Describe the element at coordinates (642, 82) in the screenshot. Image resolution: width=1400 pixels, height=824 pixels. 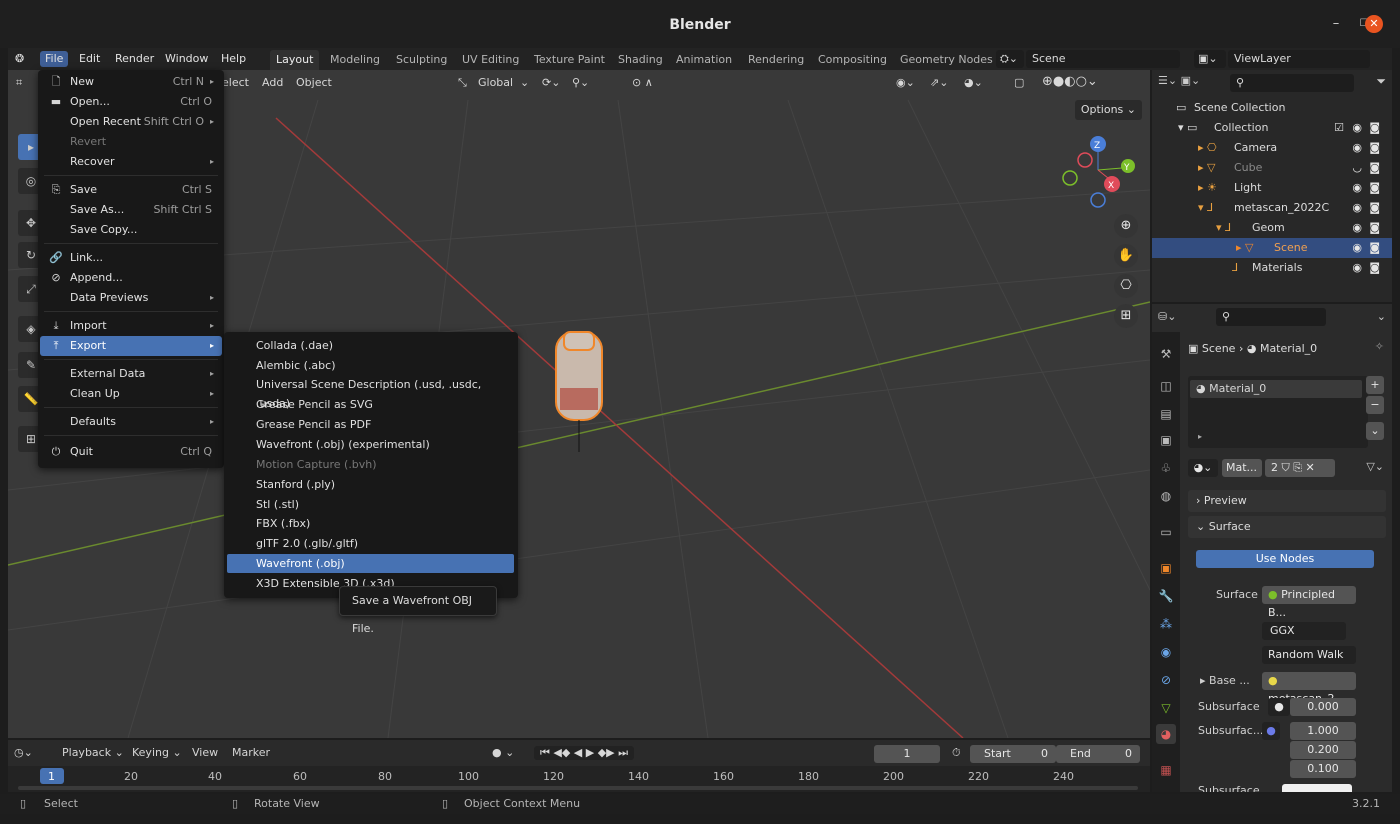
I see `proportional-edit-icon: ⊙ ∧` at that location.